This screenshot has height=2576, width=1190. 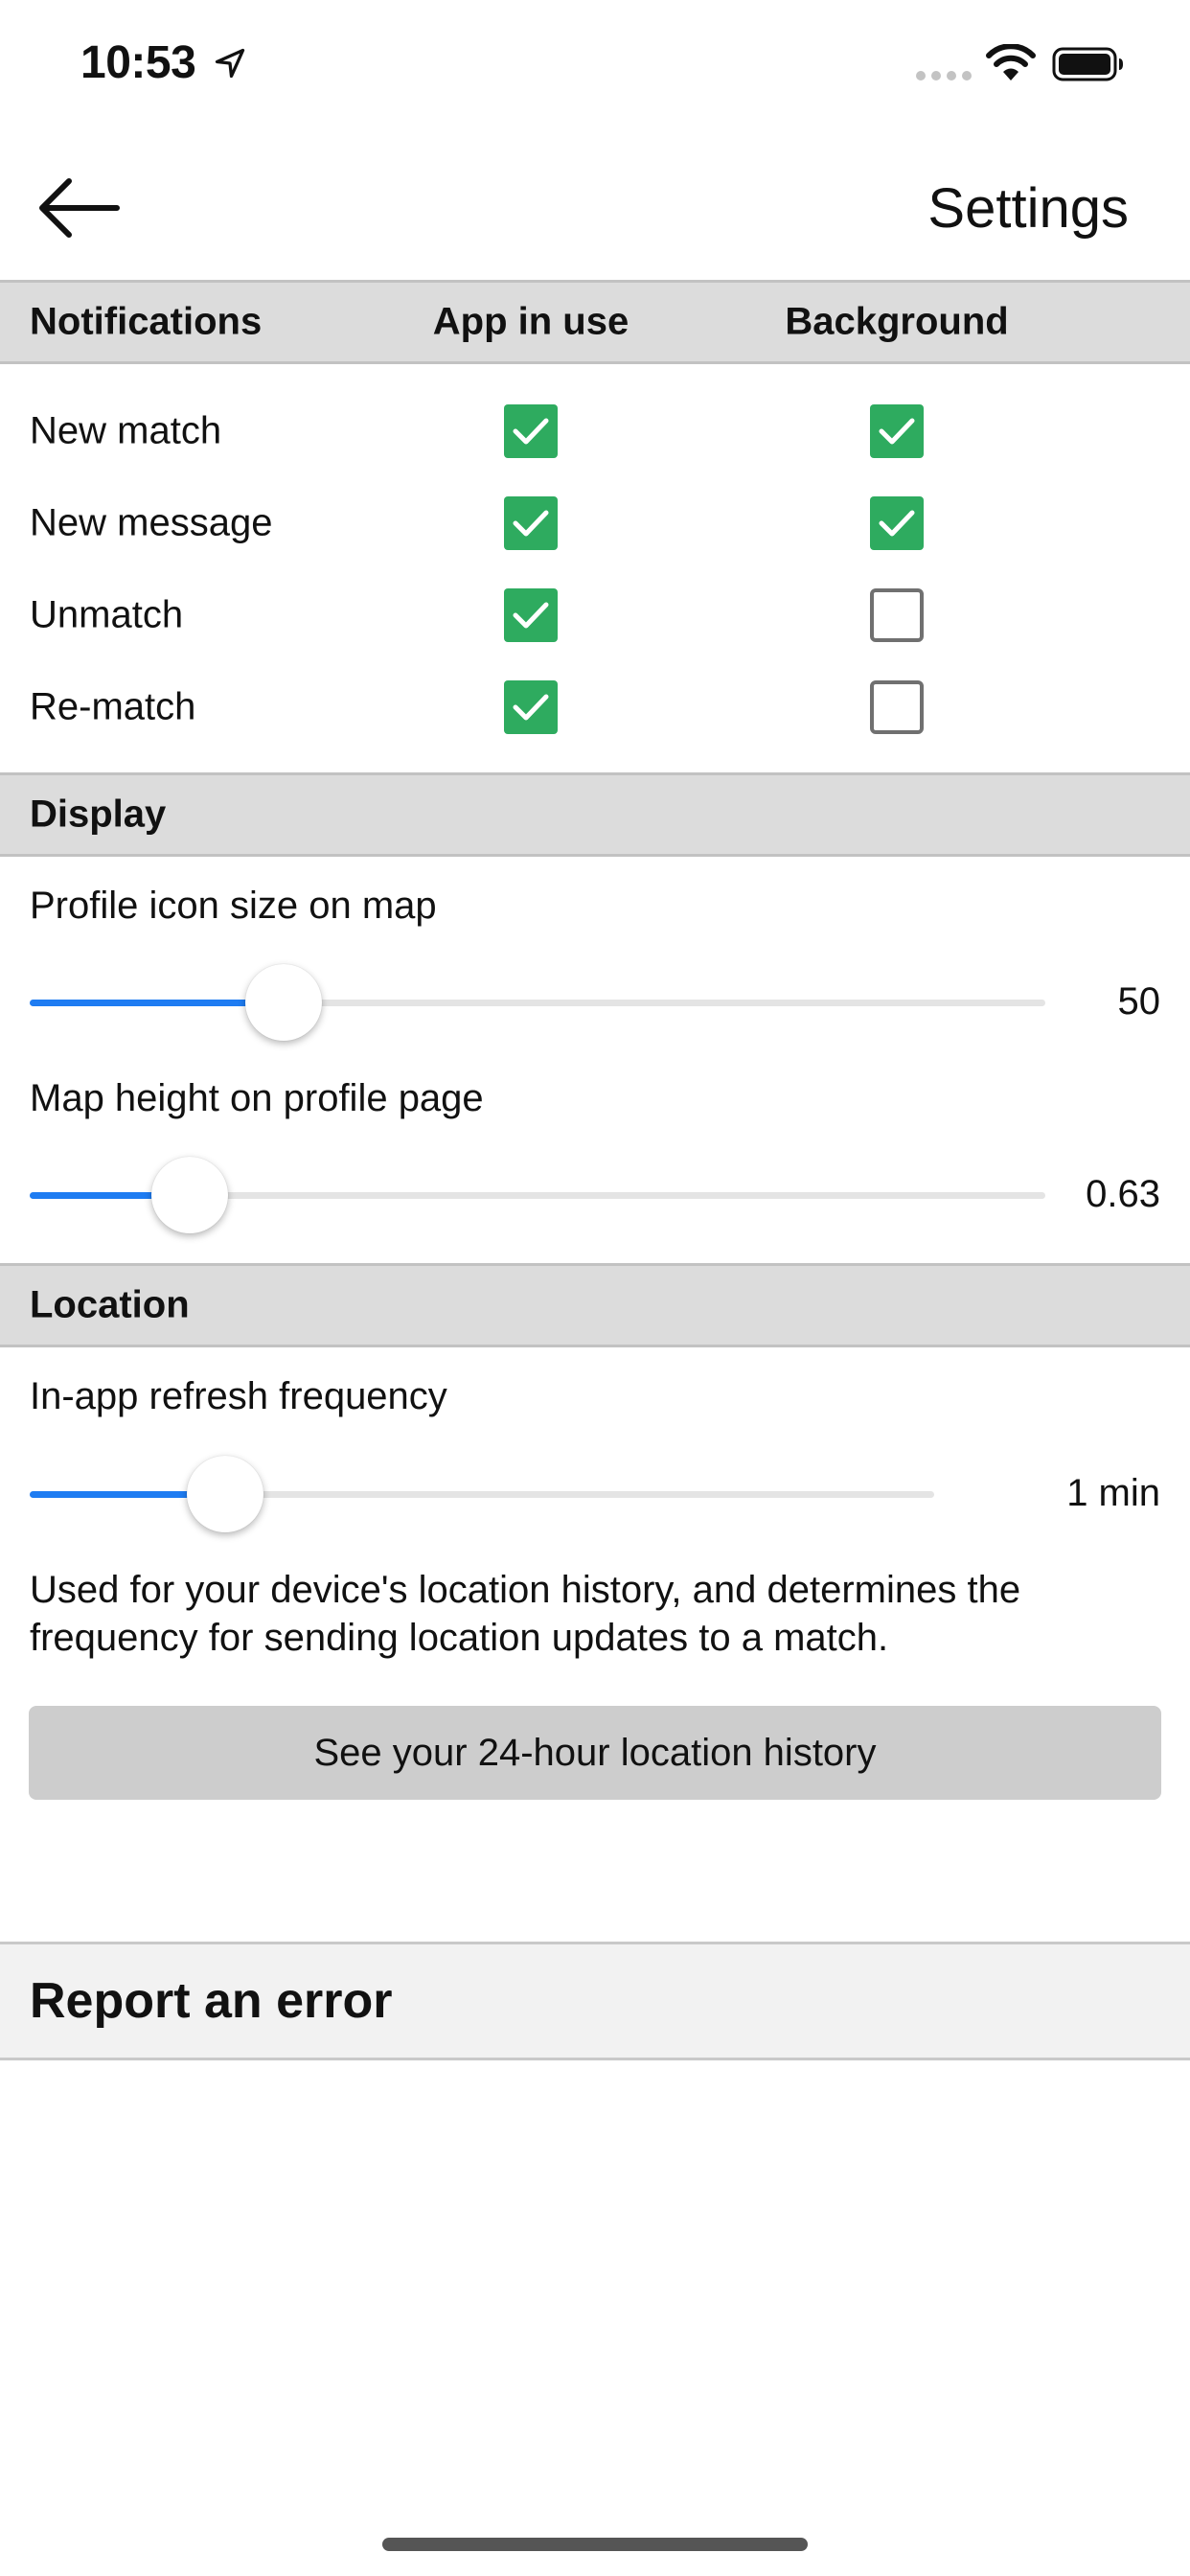 What do you see at coordinates (1139, 1001) in the screenshot?
I see `profile-icon-size-value: 50` at bounding box center [1139, 1001].